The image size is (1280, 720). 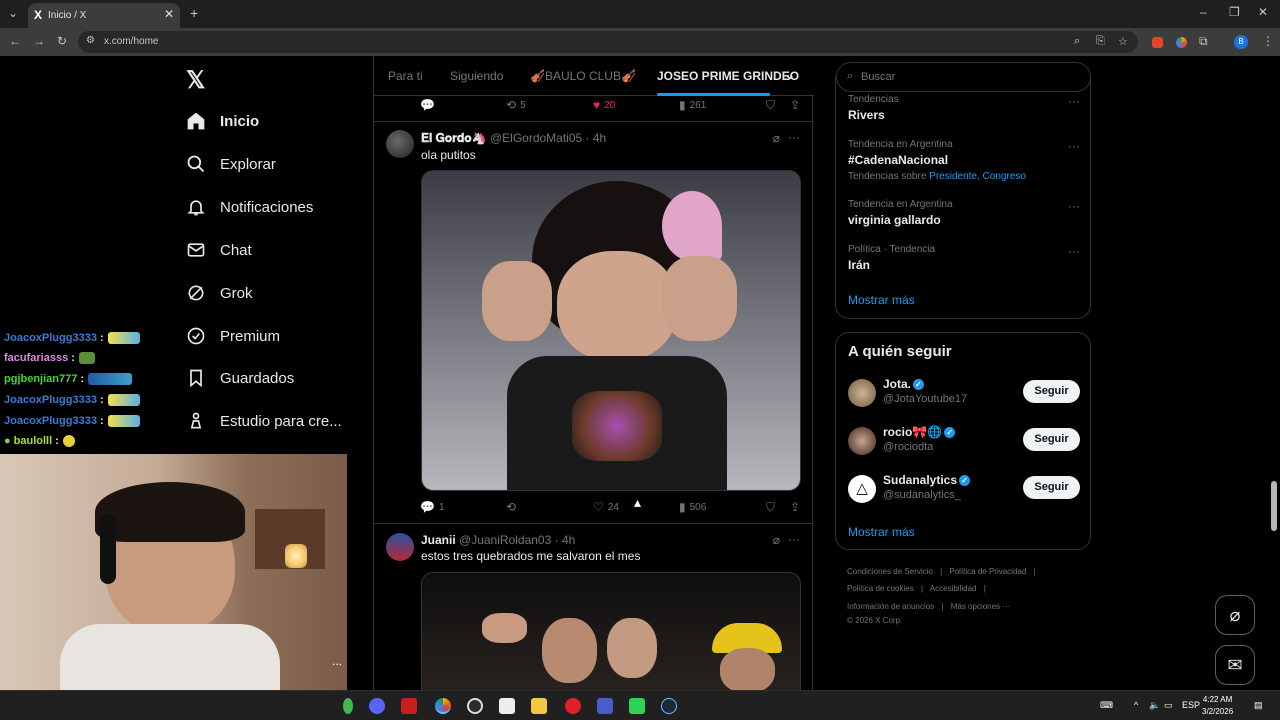 What do you see at coordinates (169, 14) in the screenshot?
I see `close-tab-icon: ✕` at bounding box center [169, 14].